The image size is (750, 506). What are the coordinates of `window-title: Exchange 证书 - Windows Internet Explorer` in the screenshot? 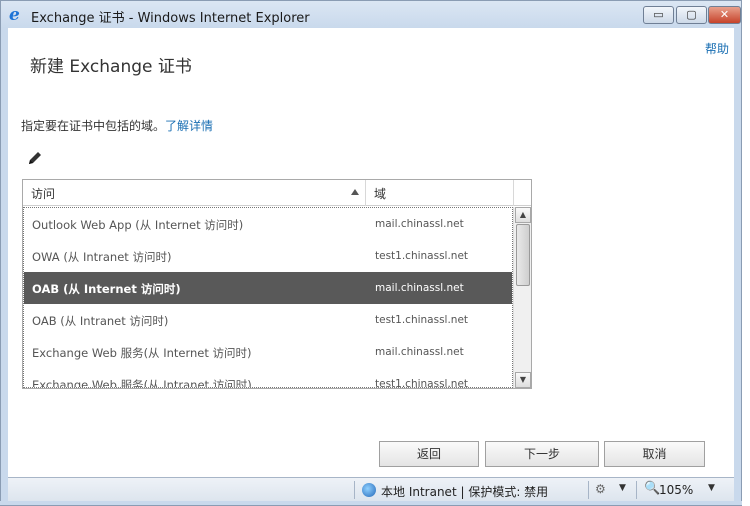 It's located at (170, 18).